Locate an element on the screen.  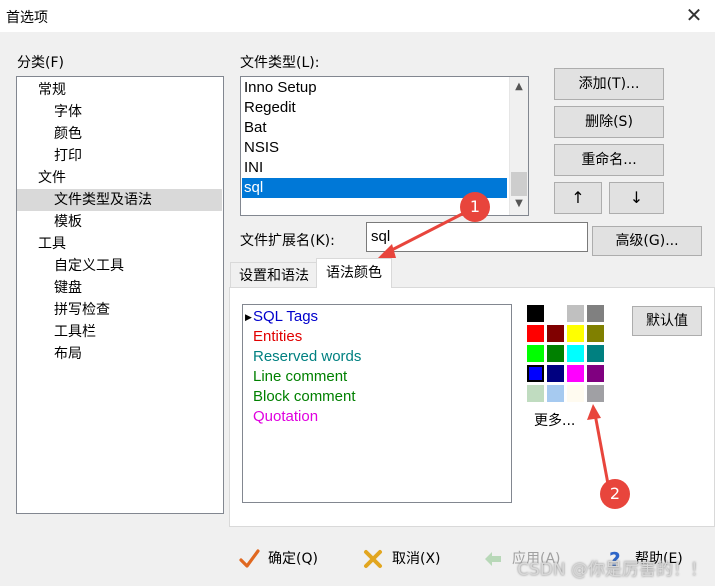
file-type-scrollbar: ▲ ▼ is located at coordinates (518, 146).